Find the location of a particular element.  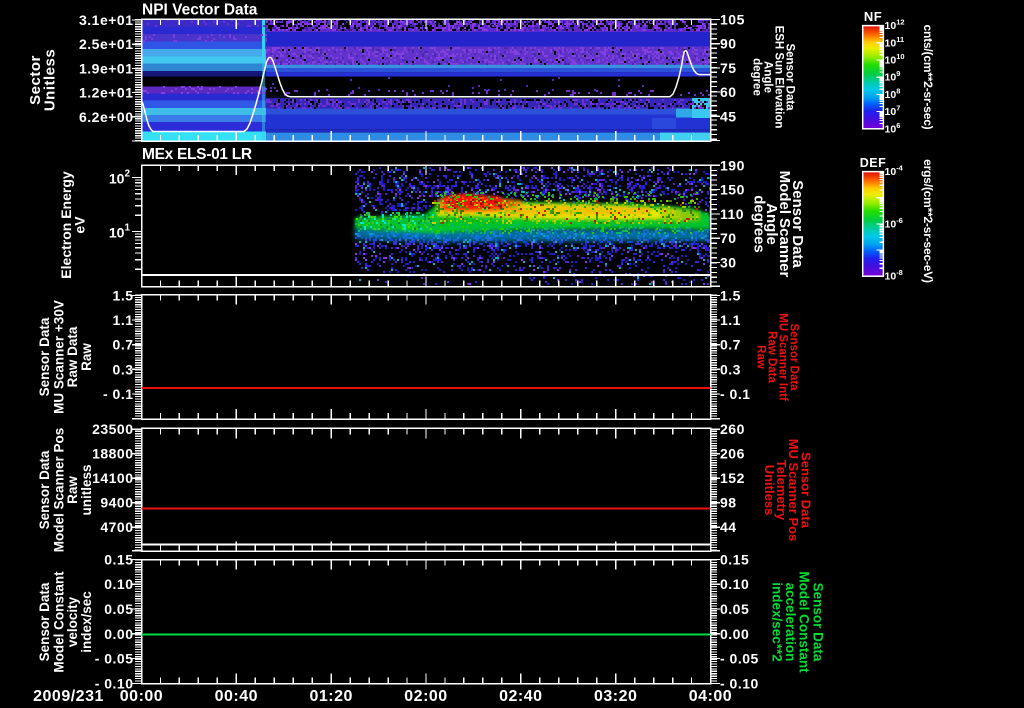

svg-text: 1.2e+01 is located at coordinates (106, 93).